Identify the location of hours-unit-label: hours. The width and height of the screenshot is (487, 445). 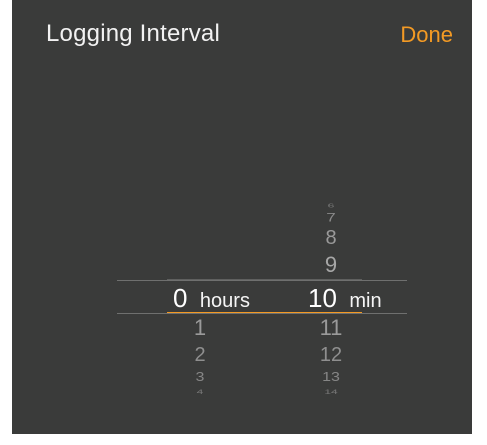
(224, 301).